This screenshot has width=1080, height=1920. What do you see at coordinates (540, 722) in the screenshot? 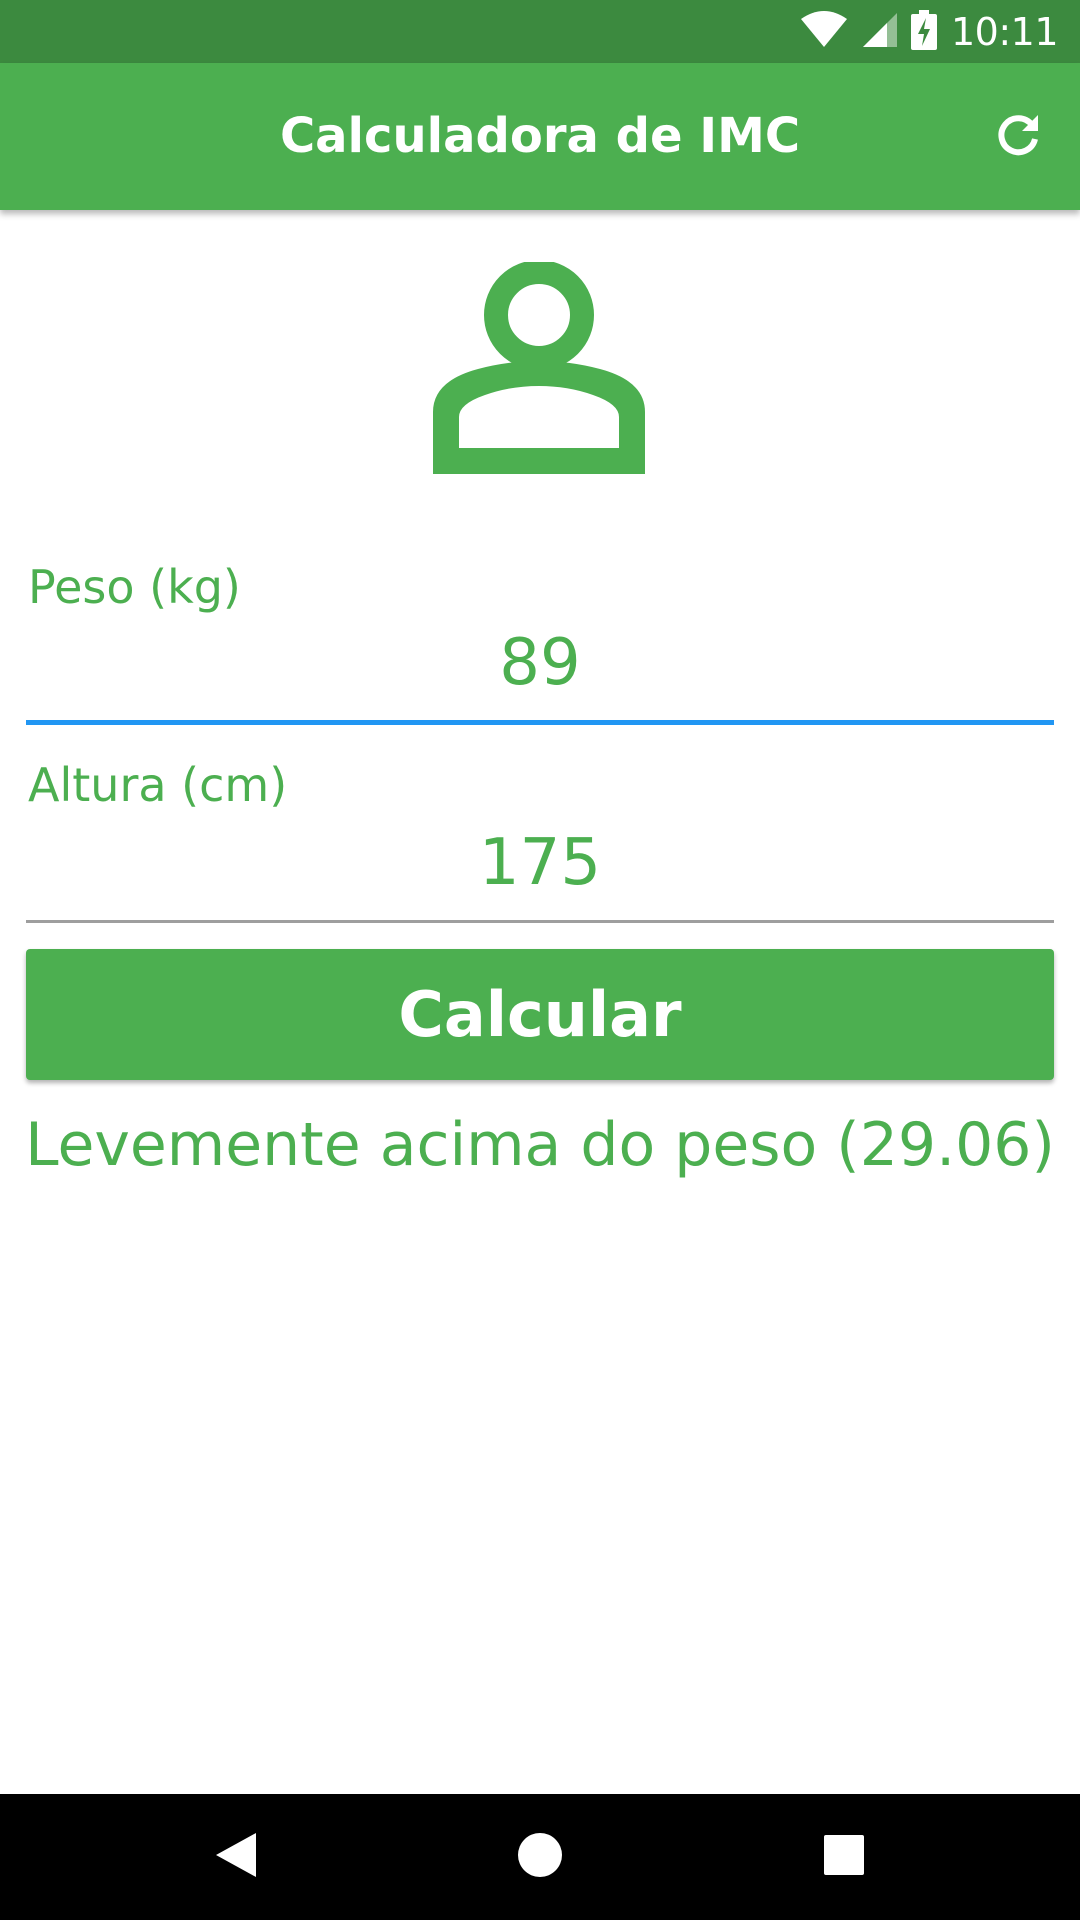
I see `weight-underline` at bounding box center [540, 722].